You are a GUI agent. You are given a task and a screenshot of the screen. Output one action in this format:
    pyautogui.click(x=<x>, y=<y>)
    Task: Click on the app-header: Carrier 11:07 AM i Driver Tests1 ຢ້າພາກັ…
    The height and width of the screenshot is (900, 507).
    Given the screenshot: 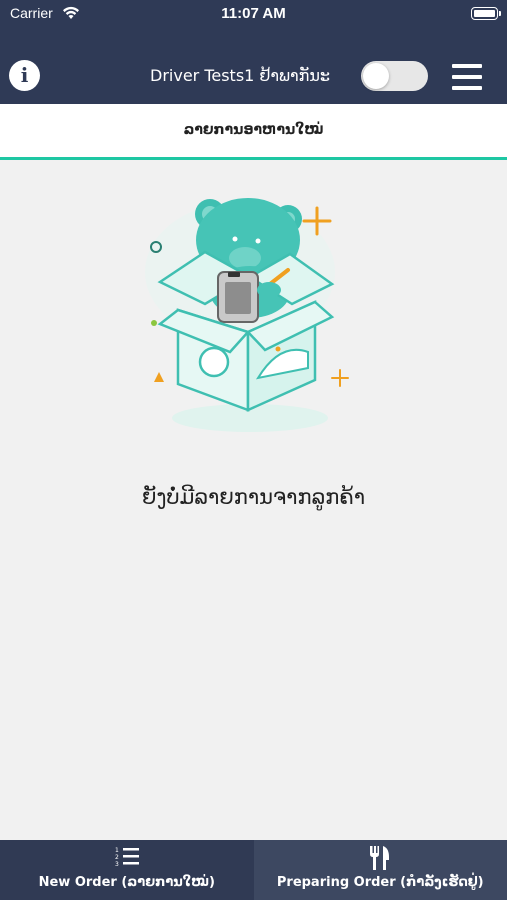 What is the action you would take?
    pyautogui.click(x=253, y=52)
    